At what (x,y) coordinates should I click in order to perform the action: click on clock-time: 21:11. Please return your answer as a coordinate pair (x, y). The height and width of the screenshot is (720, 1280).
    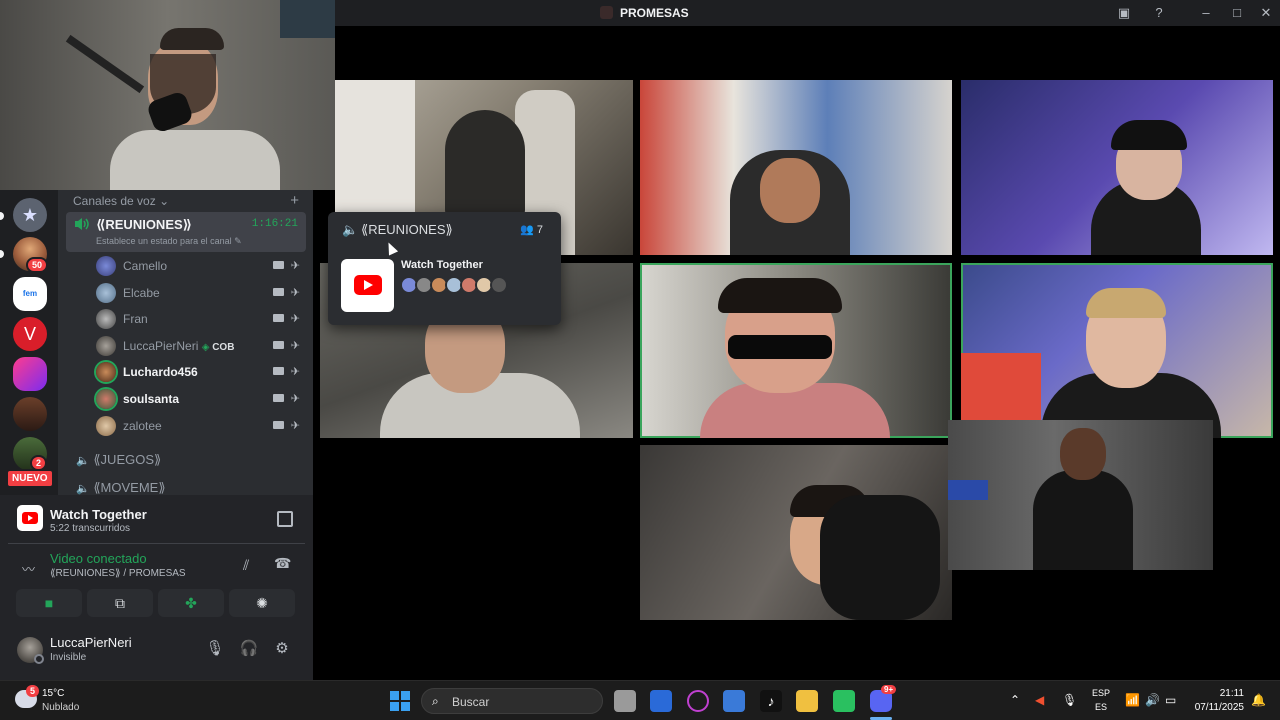
    Looking at the image, I should click on (1232, 693).